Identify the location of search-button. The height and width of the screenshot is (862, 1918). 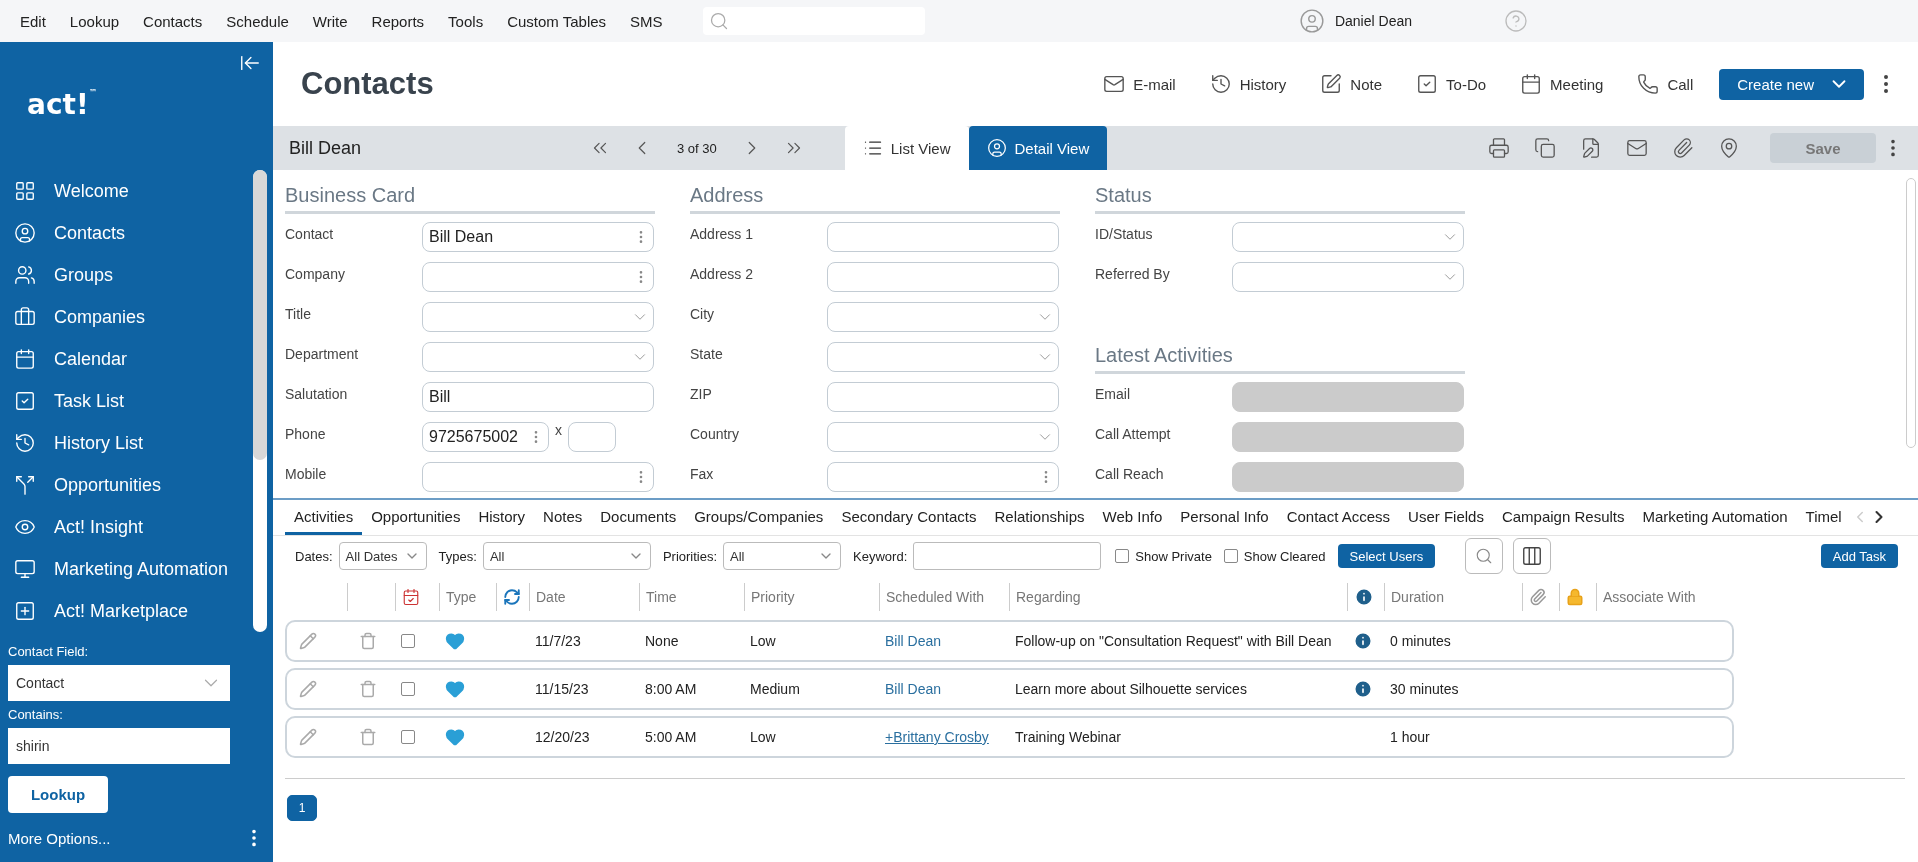
(1484, 556).